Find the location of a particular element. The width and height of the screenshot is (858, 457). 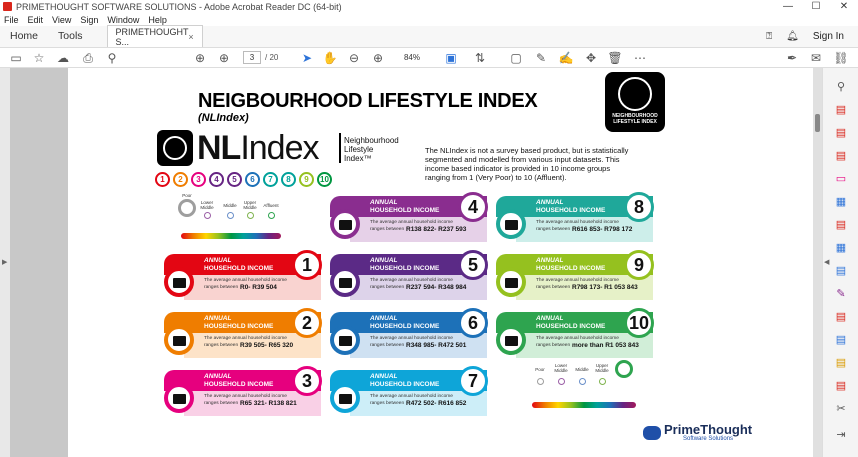

menu-help: Help is located at coordinates (157, 20).